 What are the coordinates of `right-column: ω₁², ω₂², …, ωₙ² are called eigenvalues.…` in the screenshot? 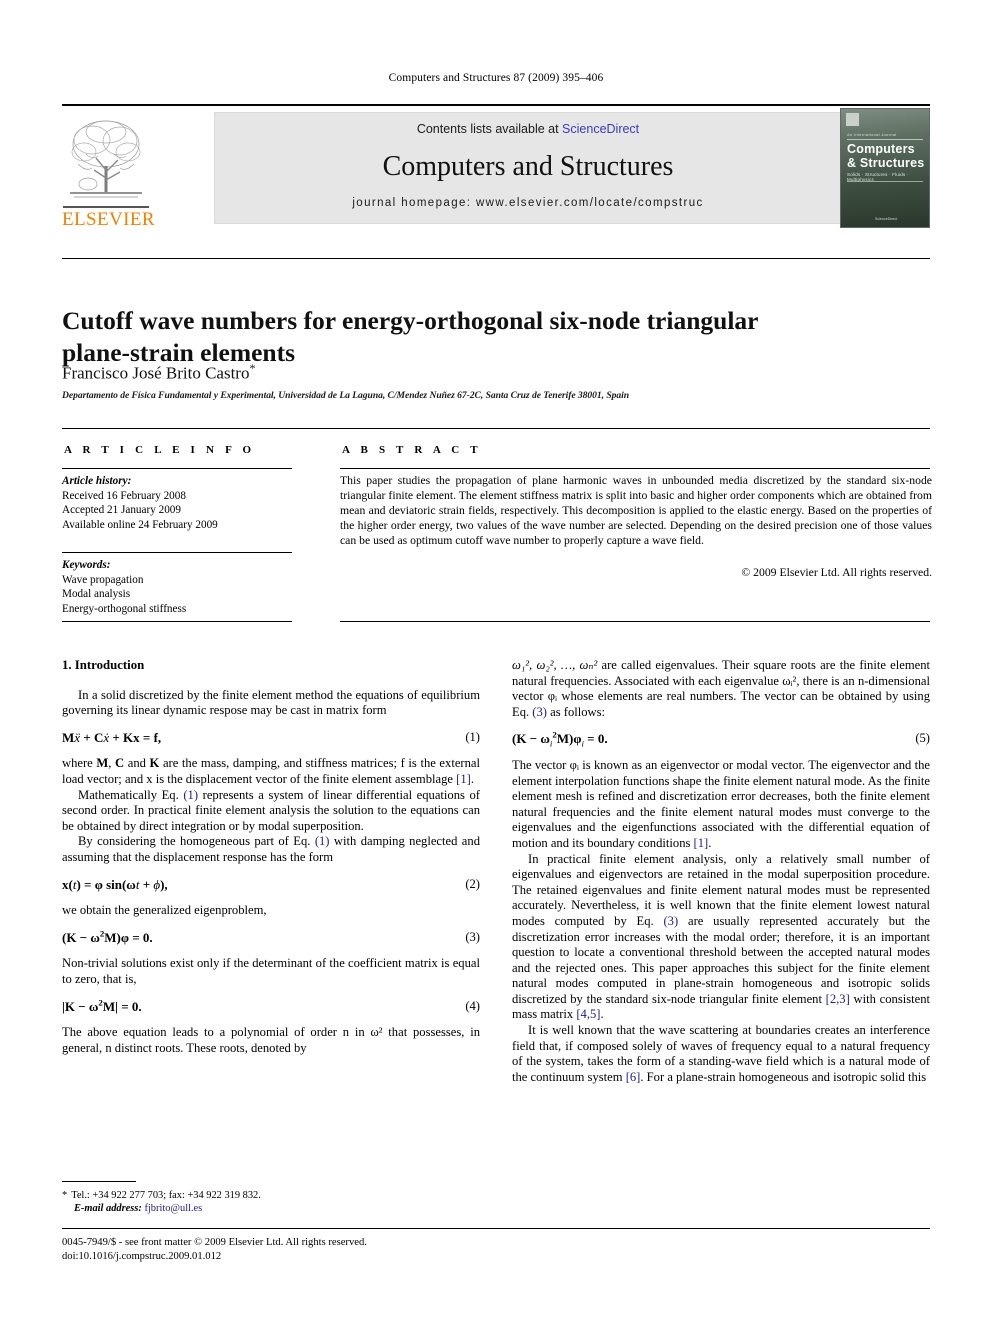 It's located at (721, 871).